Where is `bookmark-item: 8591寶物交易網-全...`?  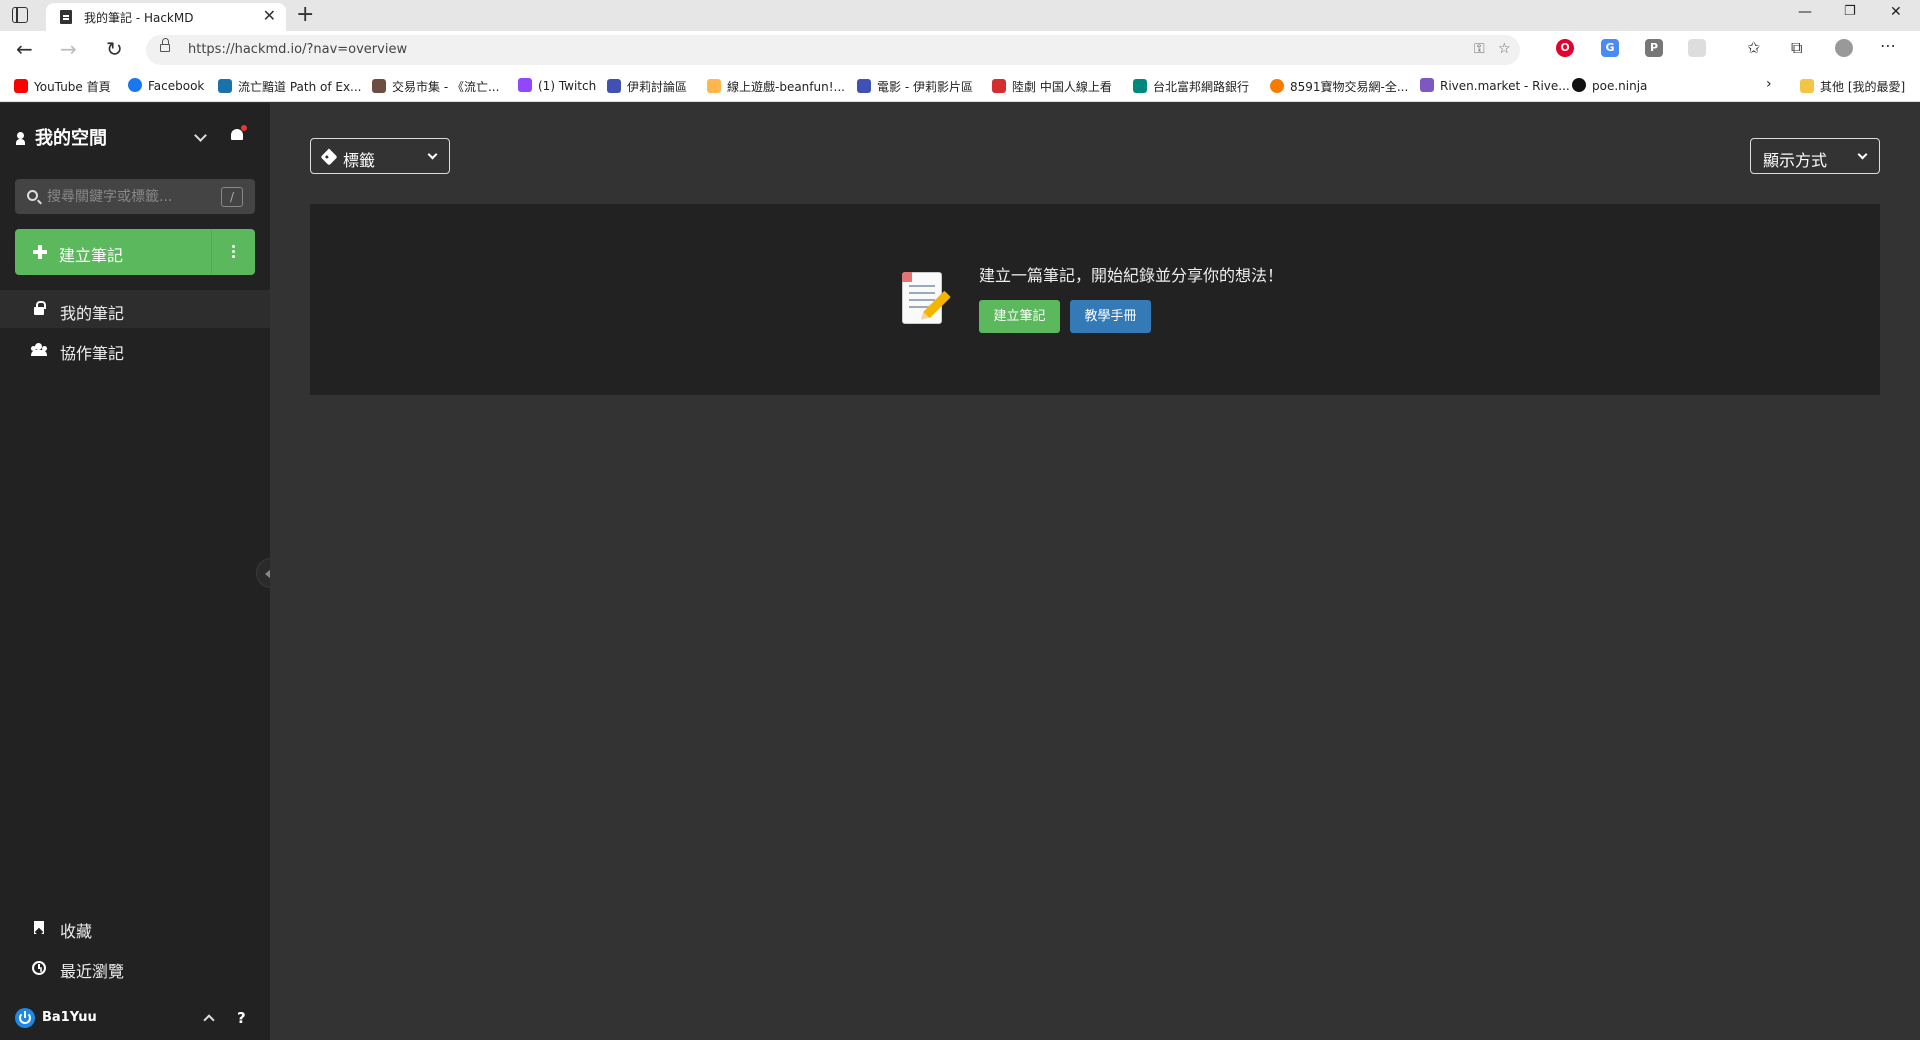
bookmark-item: 8591寶物交易網-全... is located at coordinates (1339, 86).